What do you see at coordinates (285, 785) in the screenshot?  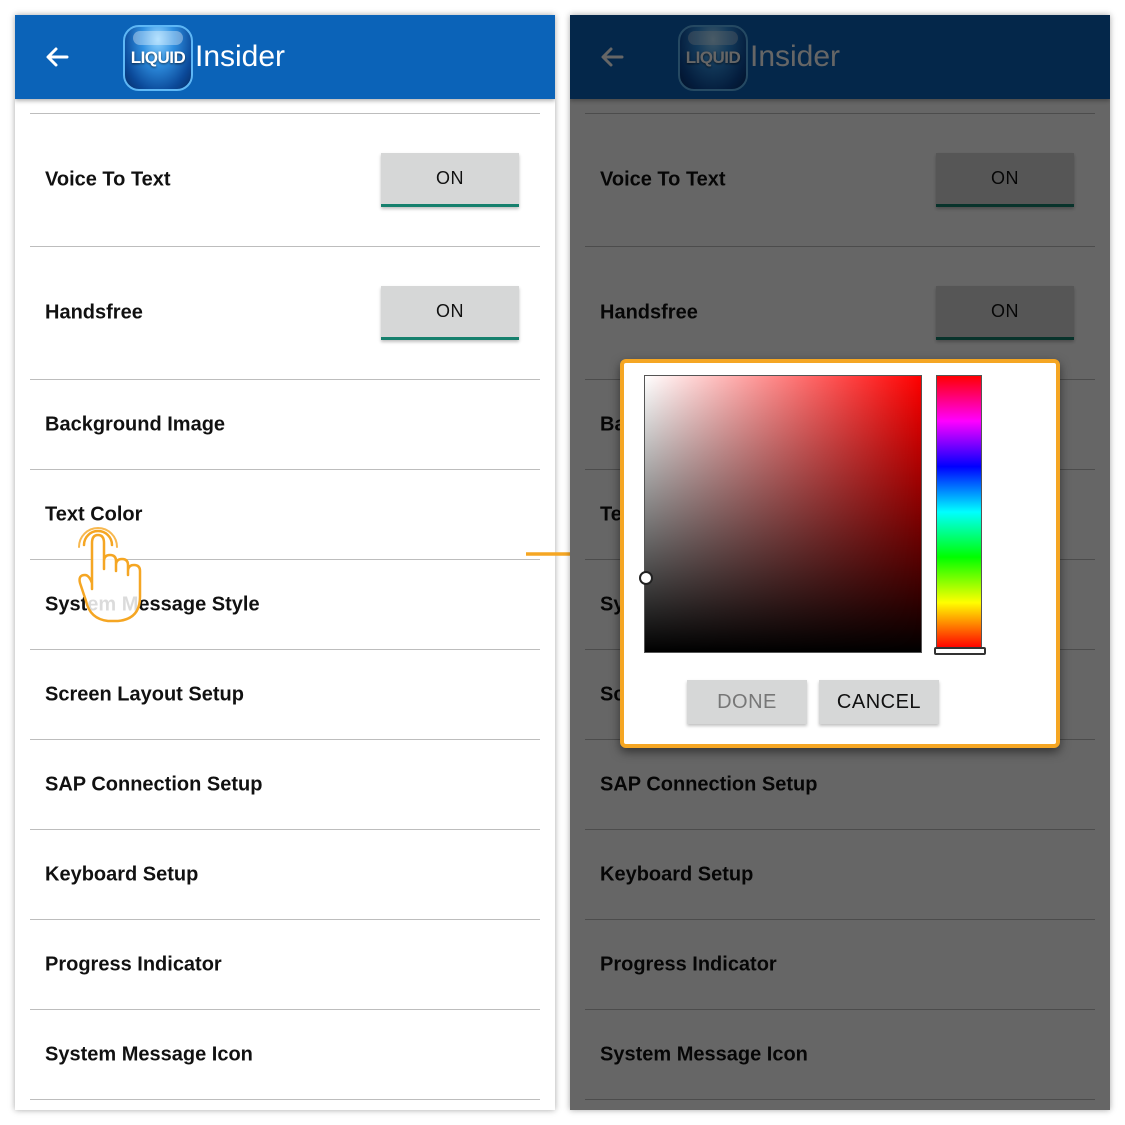 I see `setting-sap-connection-setup: SAP Connection Setup` at bounding box center [285, 785].